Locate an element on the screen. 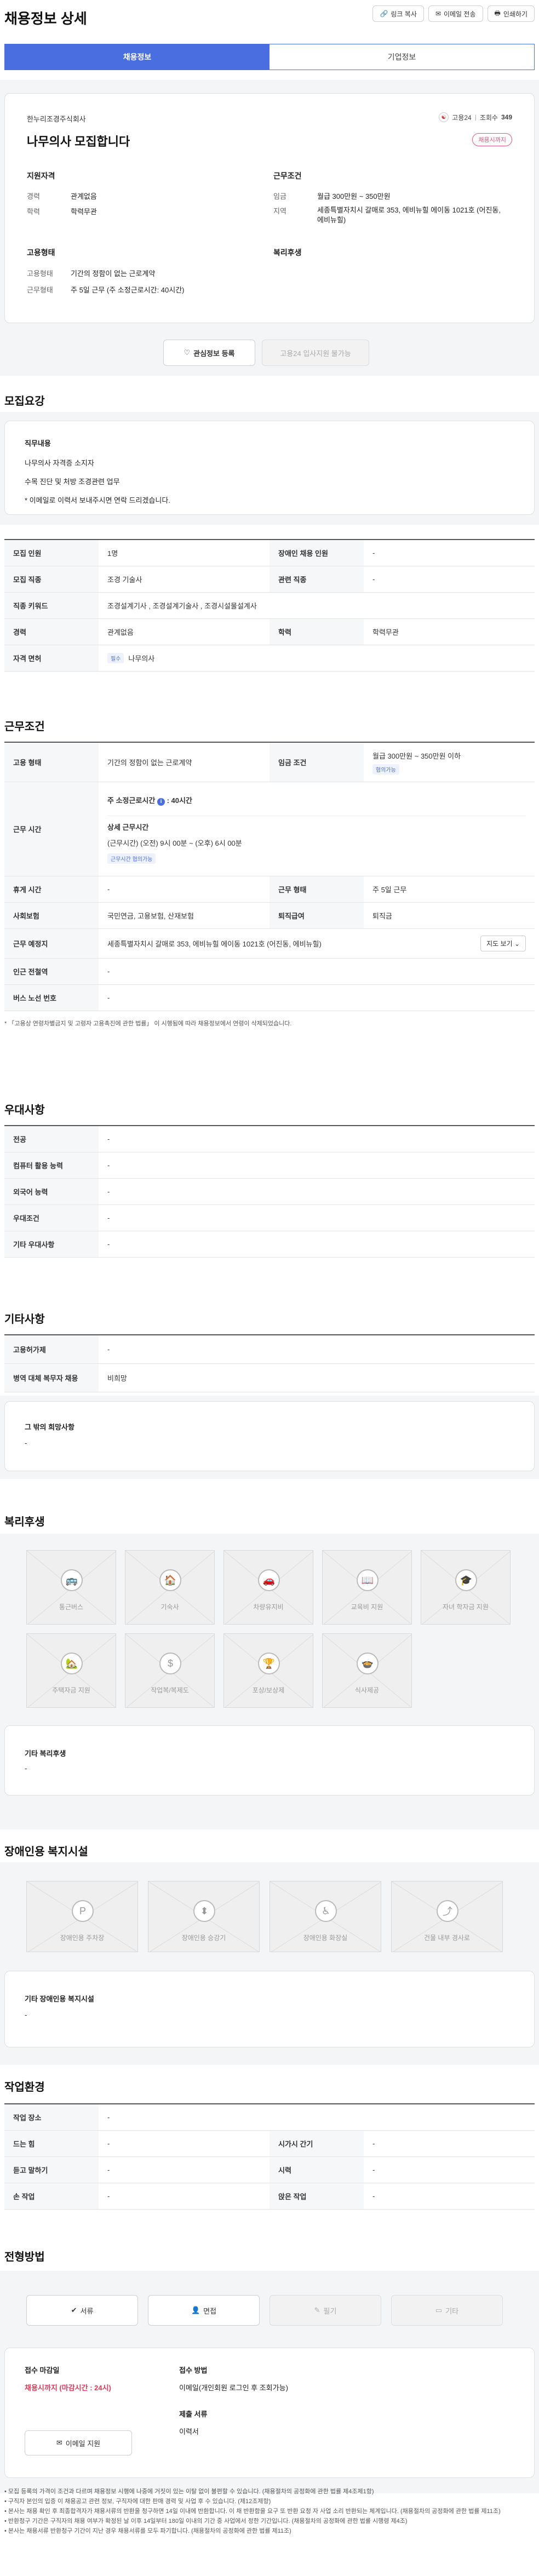 The image size is (539, 2576). etc-hope-card: 그 밖의 희망사항 - is located at coordinates (269, 1436).